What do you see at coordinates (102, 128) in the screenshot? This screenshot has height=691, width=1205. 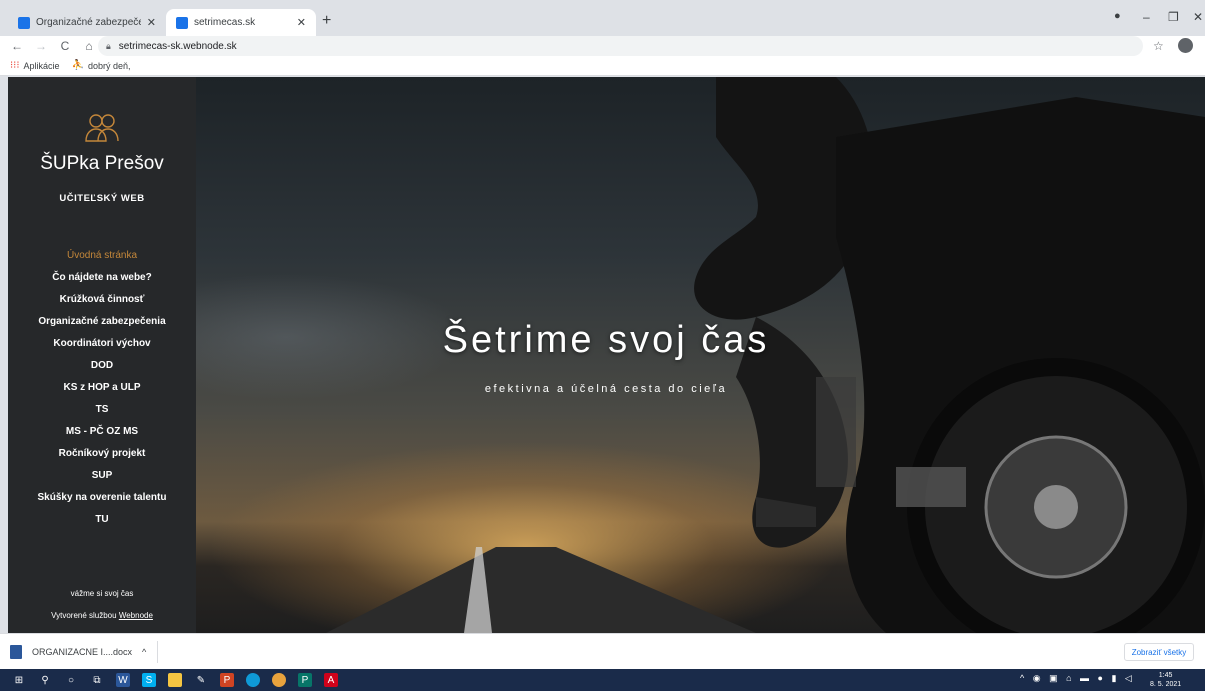 I see `people-logo-icon` at bounding box center [102, 128].